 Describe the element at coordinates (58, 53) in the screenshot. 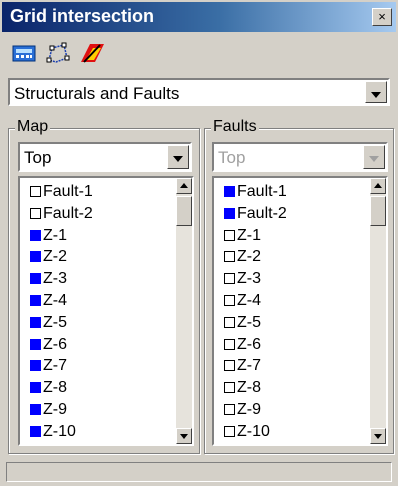

I see `grid-points-icon` at that location.